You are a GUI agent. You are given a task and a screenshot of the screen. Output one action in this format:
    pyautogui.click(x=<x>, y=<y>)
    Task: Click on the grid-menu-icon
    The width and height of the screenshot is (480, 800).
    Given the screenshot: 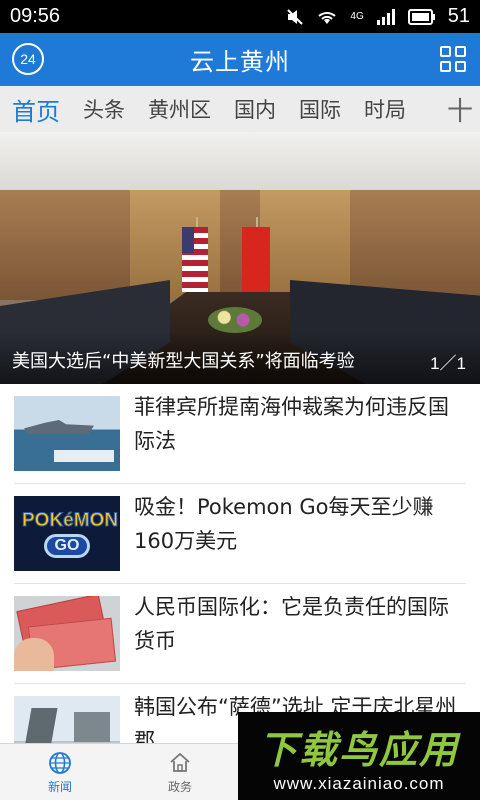 What is the action you would take?
    pyautogui.click(x=453, y=59)
    